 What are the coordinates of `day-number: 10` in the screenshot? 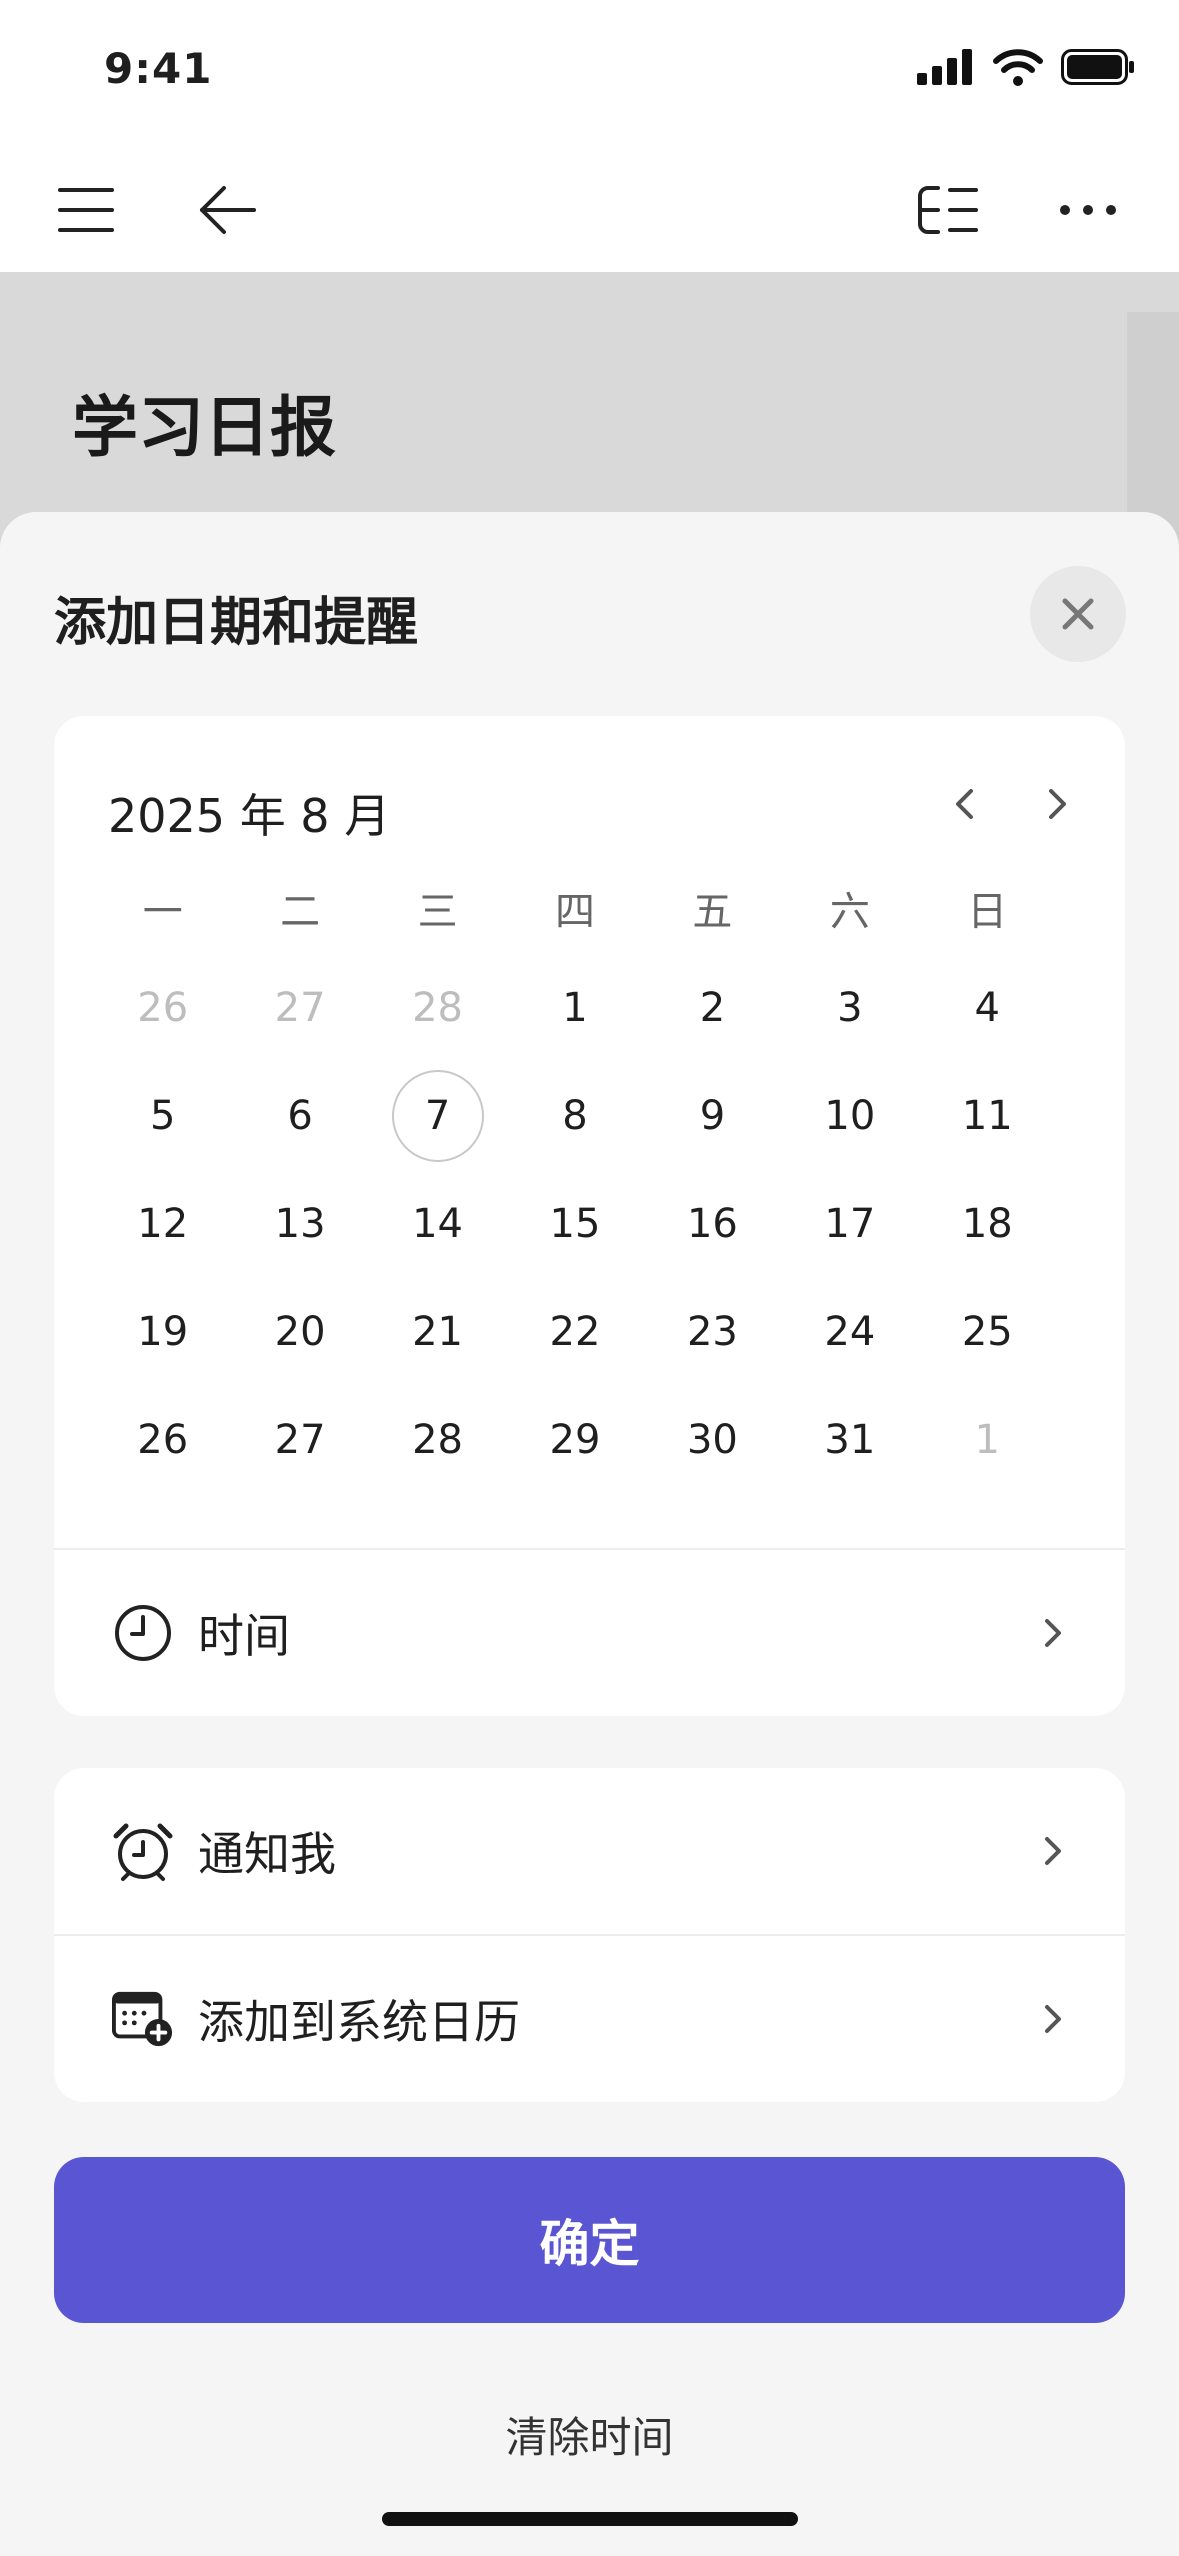 It's located at (850, 1116).